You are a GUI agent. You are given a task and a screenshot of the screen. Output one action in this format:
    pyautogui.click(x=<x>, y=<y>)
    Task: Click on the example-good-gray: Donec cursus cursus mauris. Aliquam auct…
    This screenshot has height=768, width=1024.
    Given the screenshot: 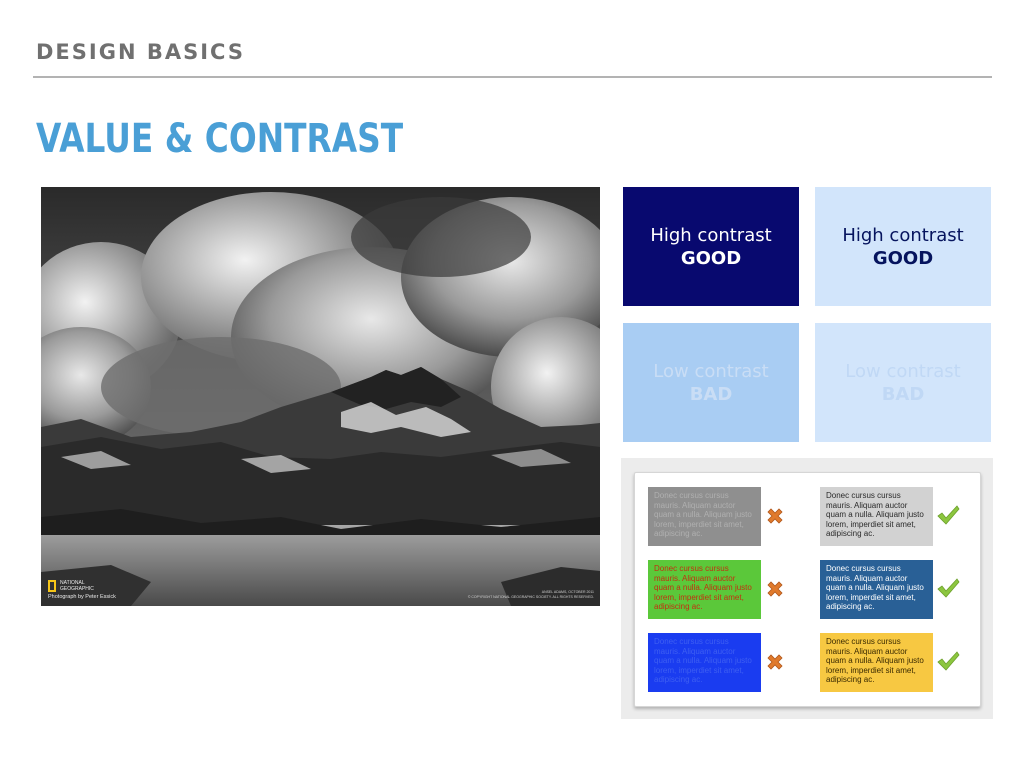 What is the action you would take?
    pyautogui.click(x=876, y=516)
    